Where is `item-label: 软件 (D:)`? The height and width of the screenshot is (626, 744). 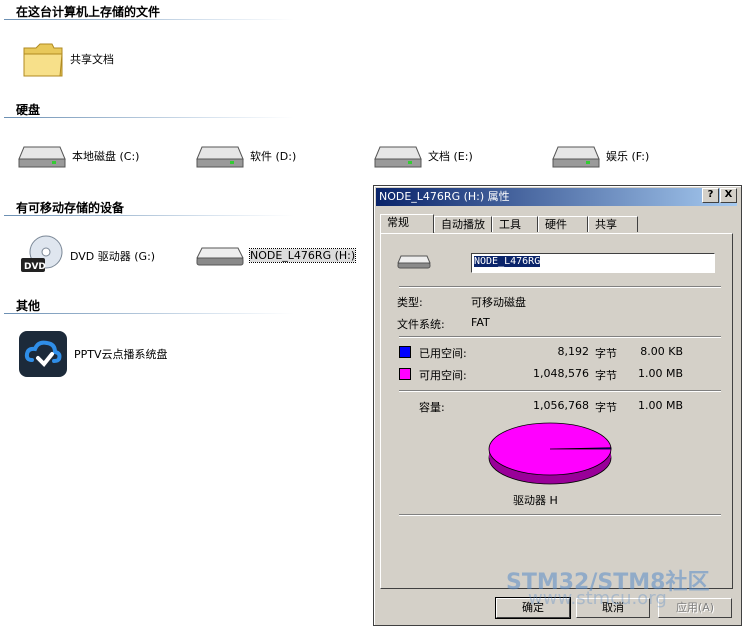 item-label: 软件 (D:) is located at coordinates (273, 156).